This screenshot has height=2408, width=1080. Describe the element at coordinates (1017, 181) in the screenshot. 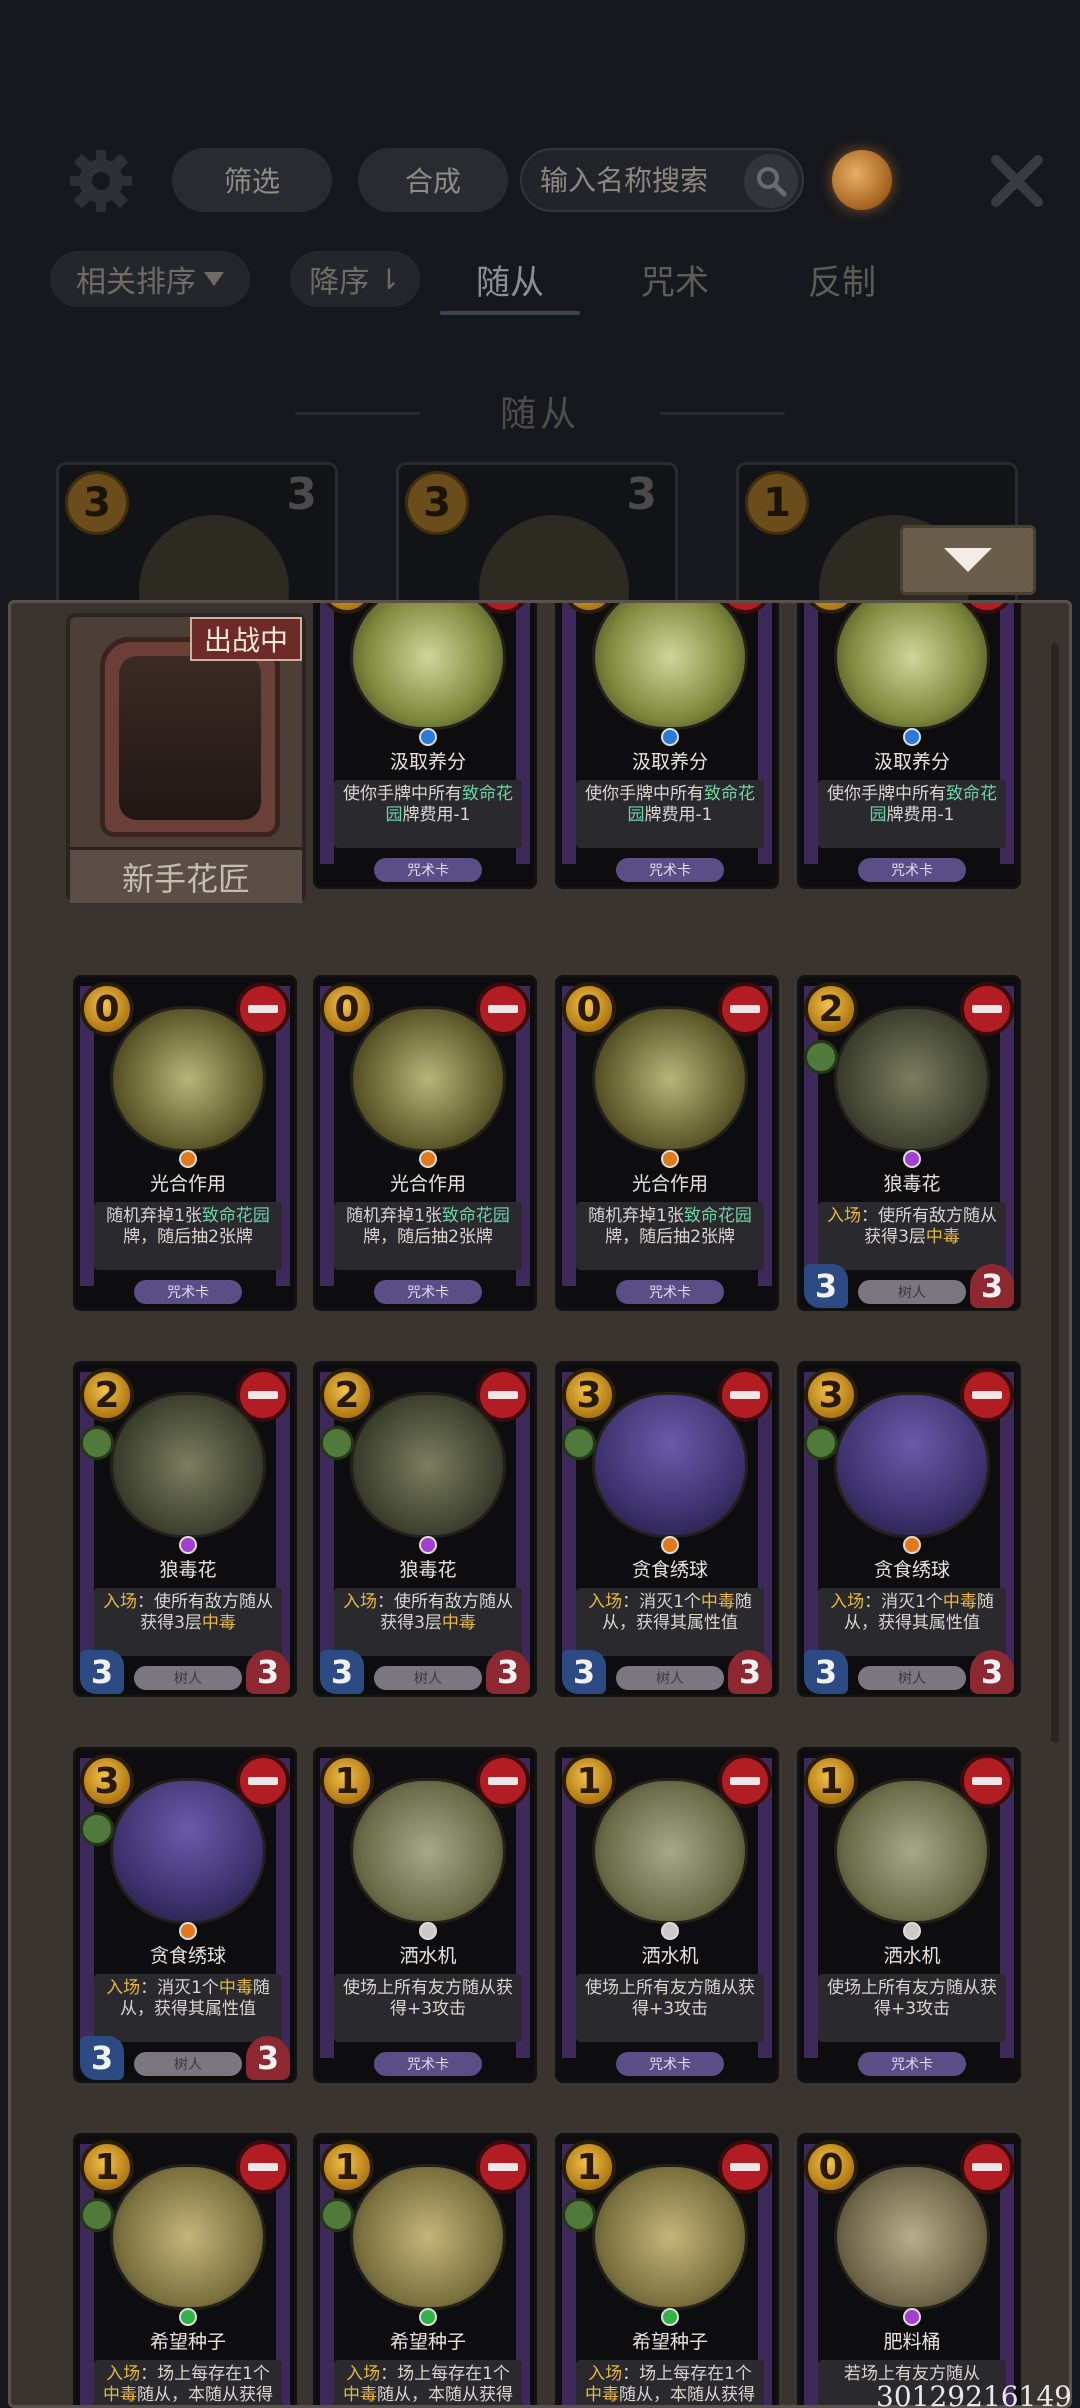

I see `close-icon` at that location.